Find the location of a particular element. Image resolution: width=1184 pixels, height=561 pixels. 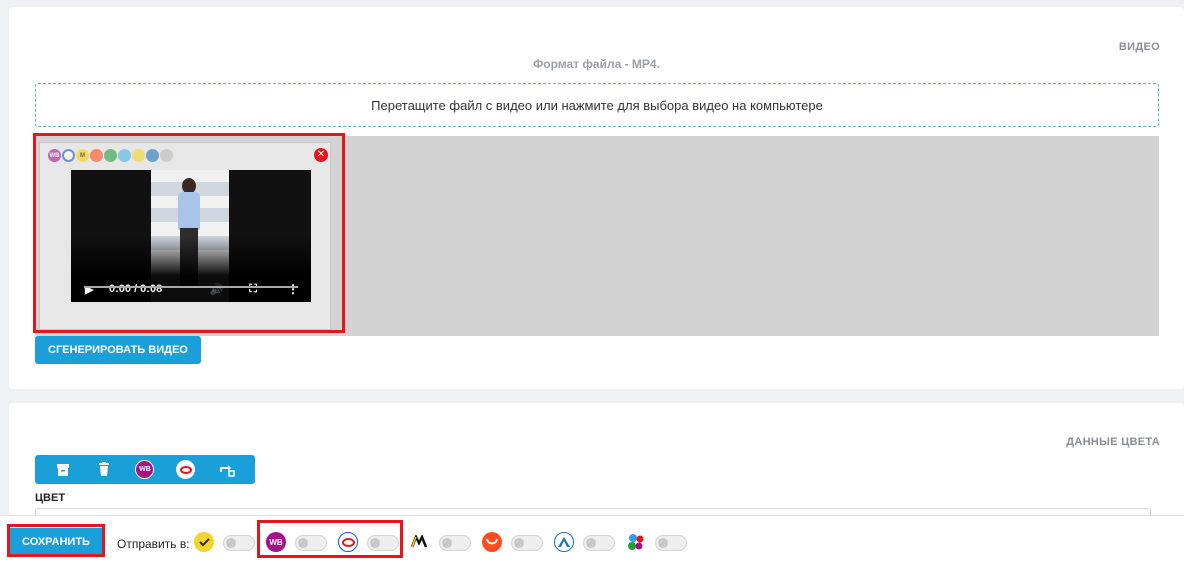

kazanexpress-icon is located at coordinates (636, 542).